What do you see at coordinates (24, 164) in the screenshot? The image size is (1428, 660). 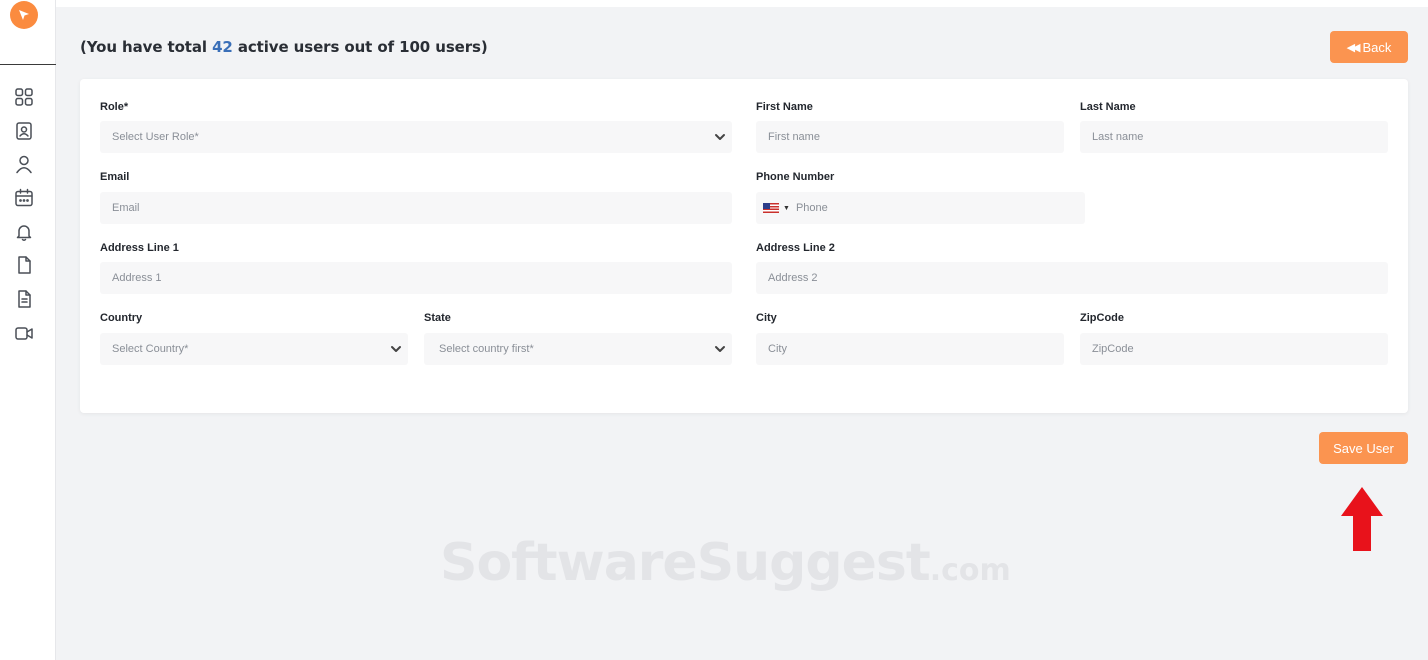 I see `user-icon` at bounding box center [24, 164].